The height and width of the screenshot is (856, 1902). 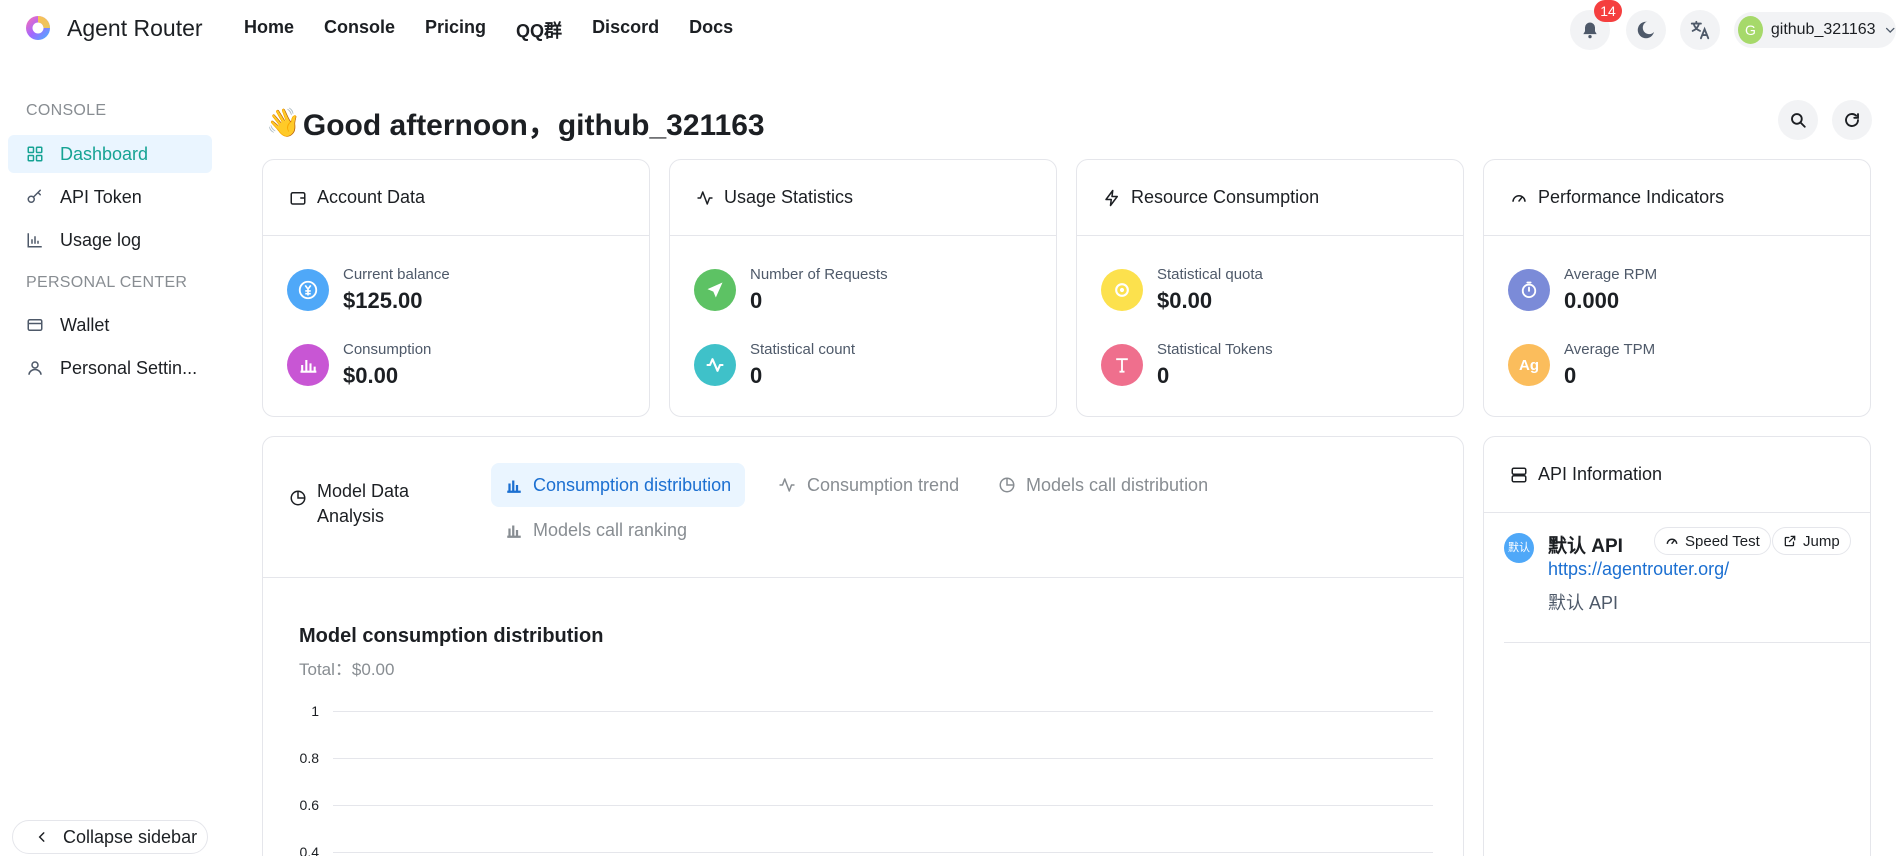 What do you see at coordinates (1529, 365) in the screenshot?
I see `ag-text-icon: Ag` at bounding box center [1529, 365].